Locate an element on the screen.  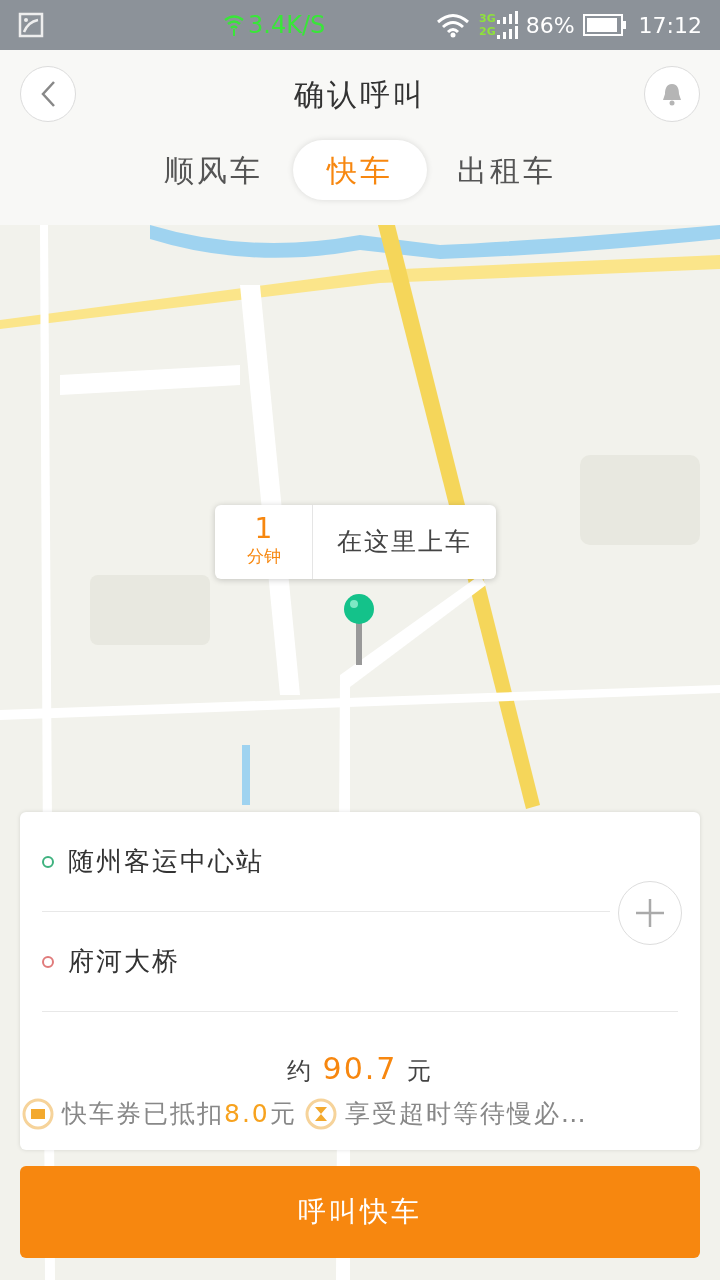
notification-button is located at coordinates (672, 94).